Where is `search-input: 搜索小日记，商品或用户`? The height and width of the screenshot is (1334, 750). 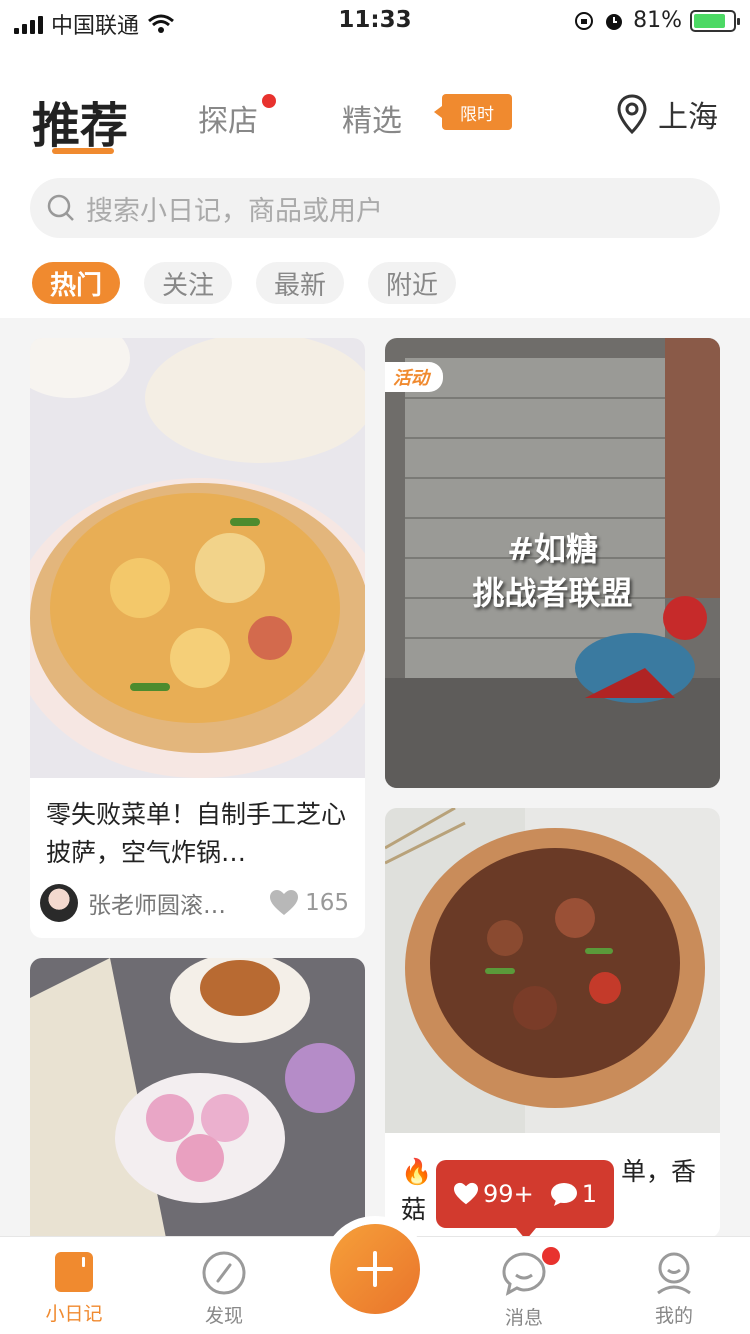 search-input: 搜索小日记，商品或用户 is located at coordinates (375, 208).